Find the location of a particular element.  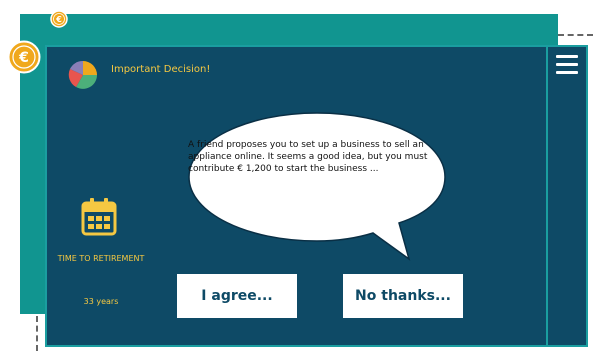

time-to-retirement-value: 33 years is located at coordinates (101, 301).